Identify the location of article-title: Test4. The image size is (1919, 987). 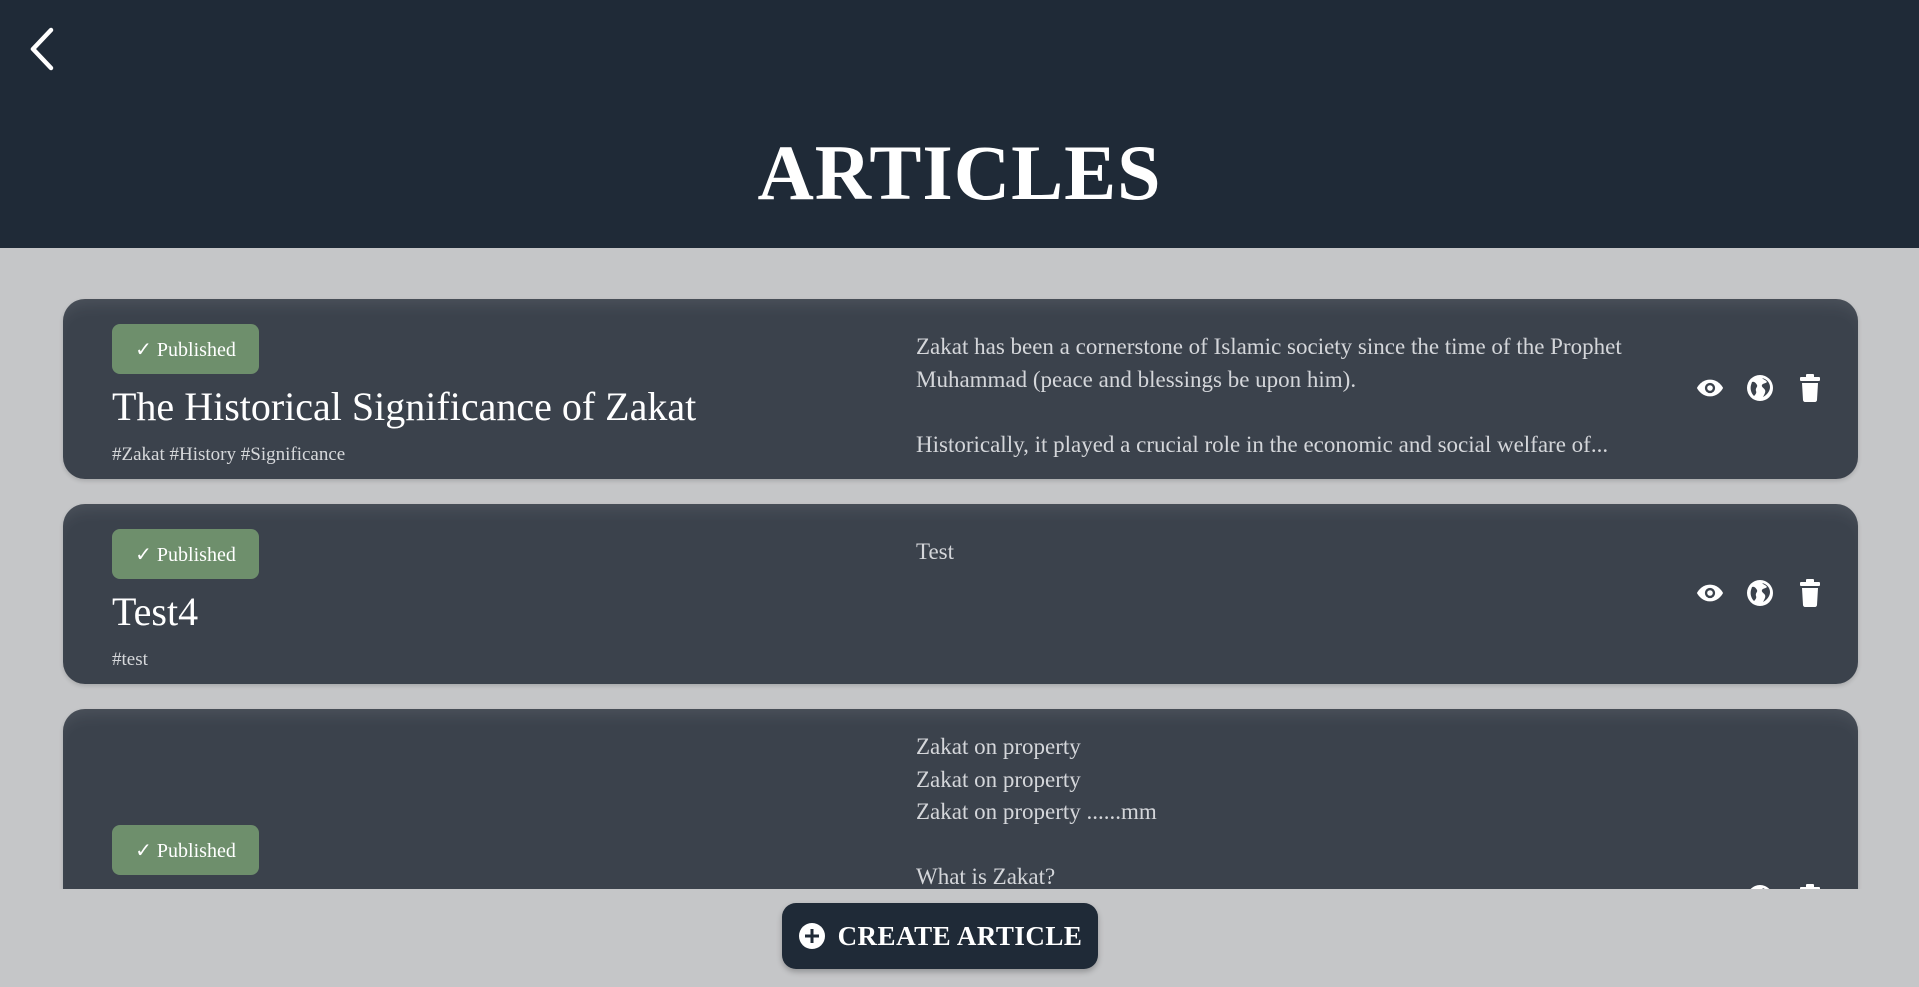
(155, 611).